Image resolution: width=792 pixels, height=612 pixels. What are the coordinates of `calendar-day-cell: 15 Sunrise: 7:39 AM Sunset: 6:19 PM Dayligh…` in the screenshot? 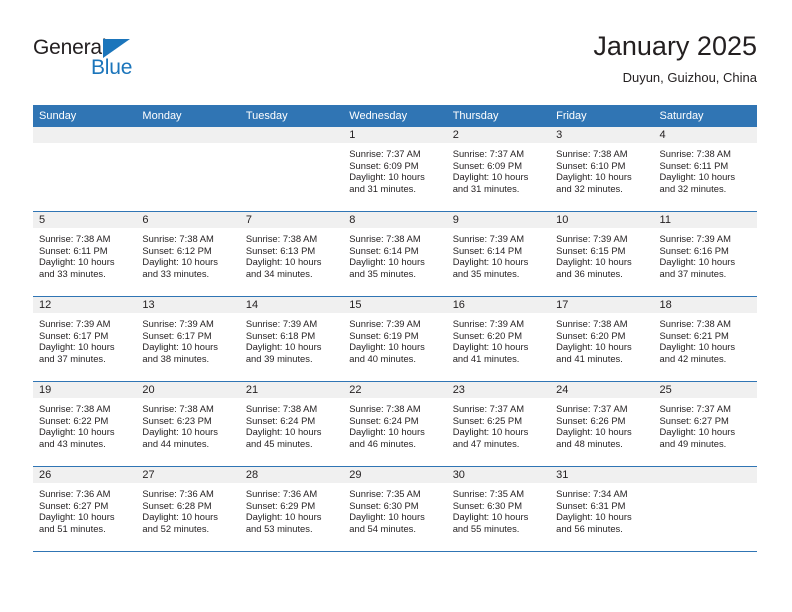 It's located at (395, 339).